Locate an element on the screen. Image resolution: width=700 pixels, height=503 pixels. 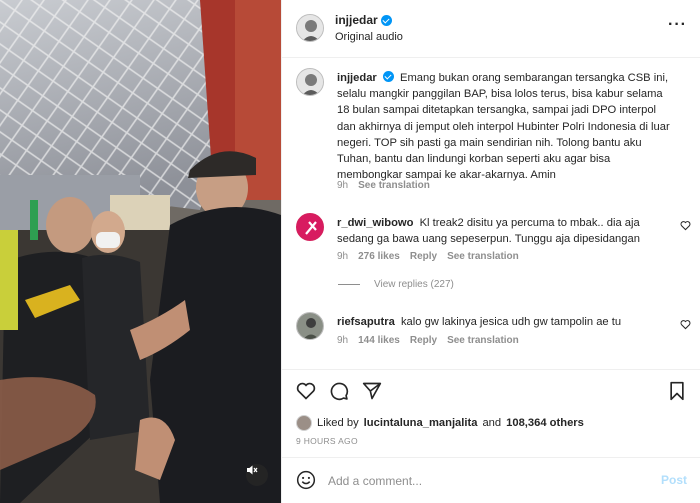
liker-avatar is located at coordinates (304, 423).